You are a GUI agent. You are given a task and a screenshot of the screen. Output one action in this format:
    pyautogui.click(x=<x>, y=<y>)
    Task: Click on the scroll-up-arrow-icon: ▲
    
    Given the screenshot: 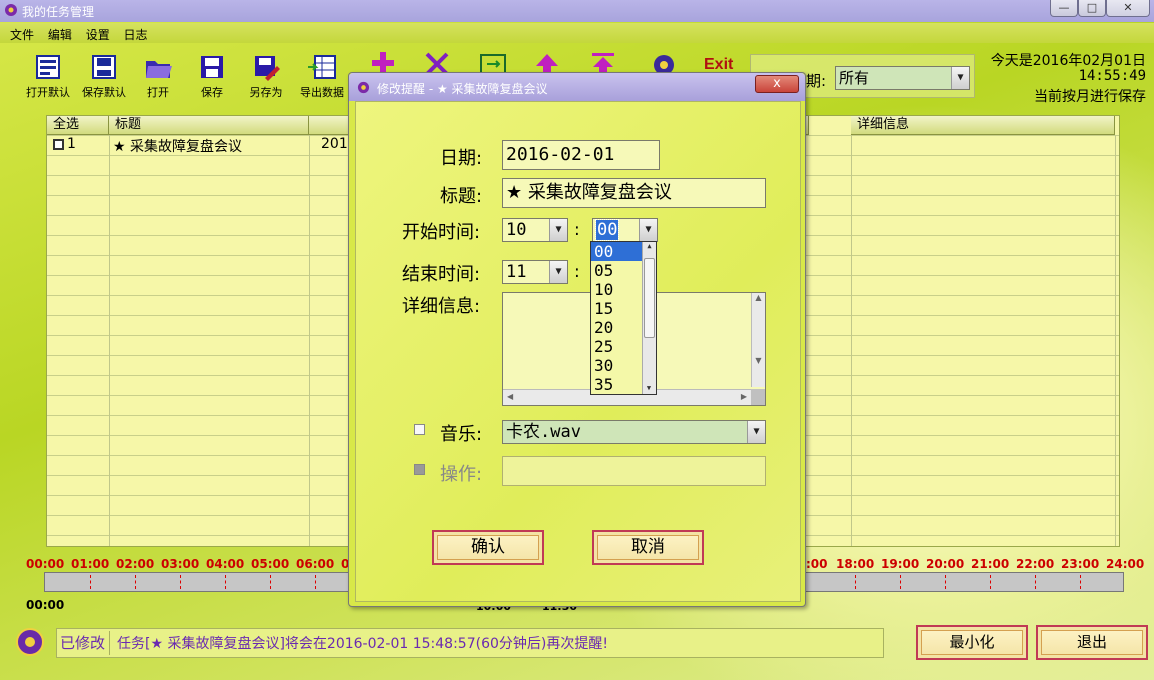 What is the action you would take?
    pyautogui.click(x=649, y=246)
    